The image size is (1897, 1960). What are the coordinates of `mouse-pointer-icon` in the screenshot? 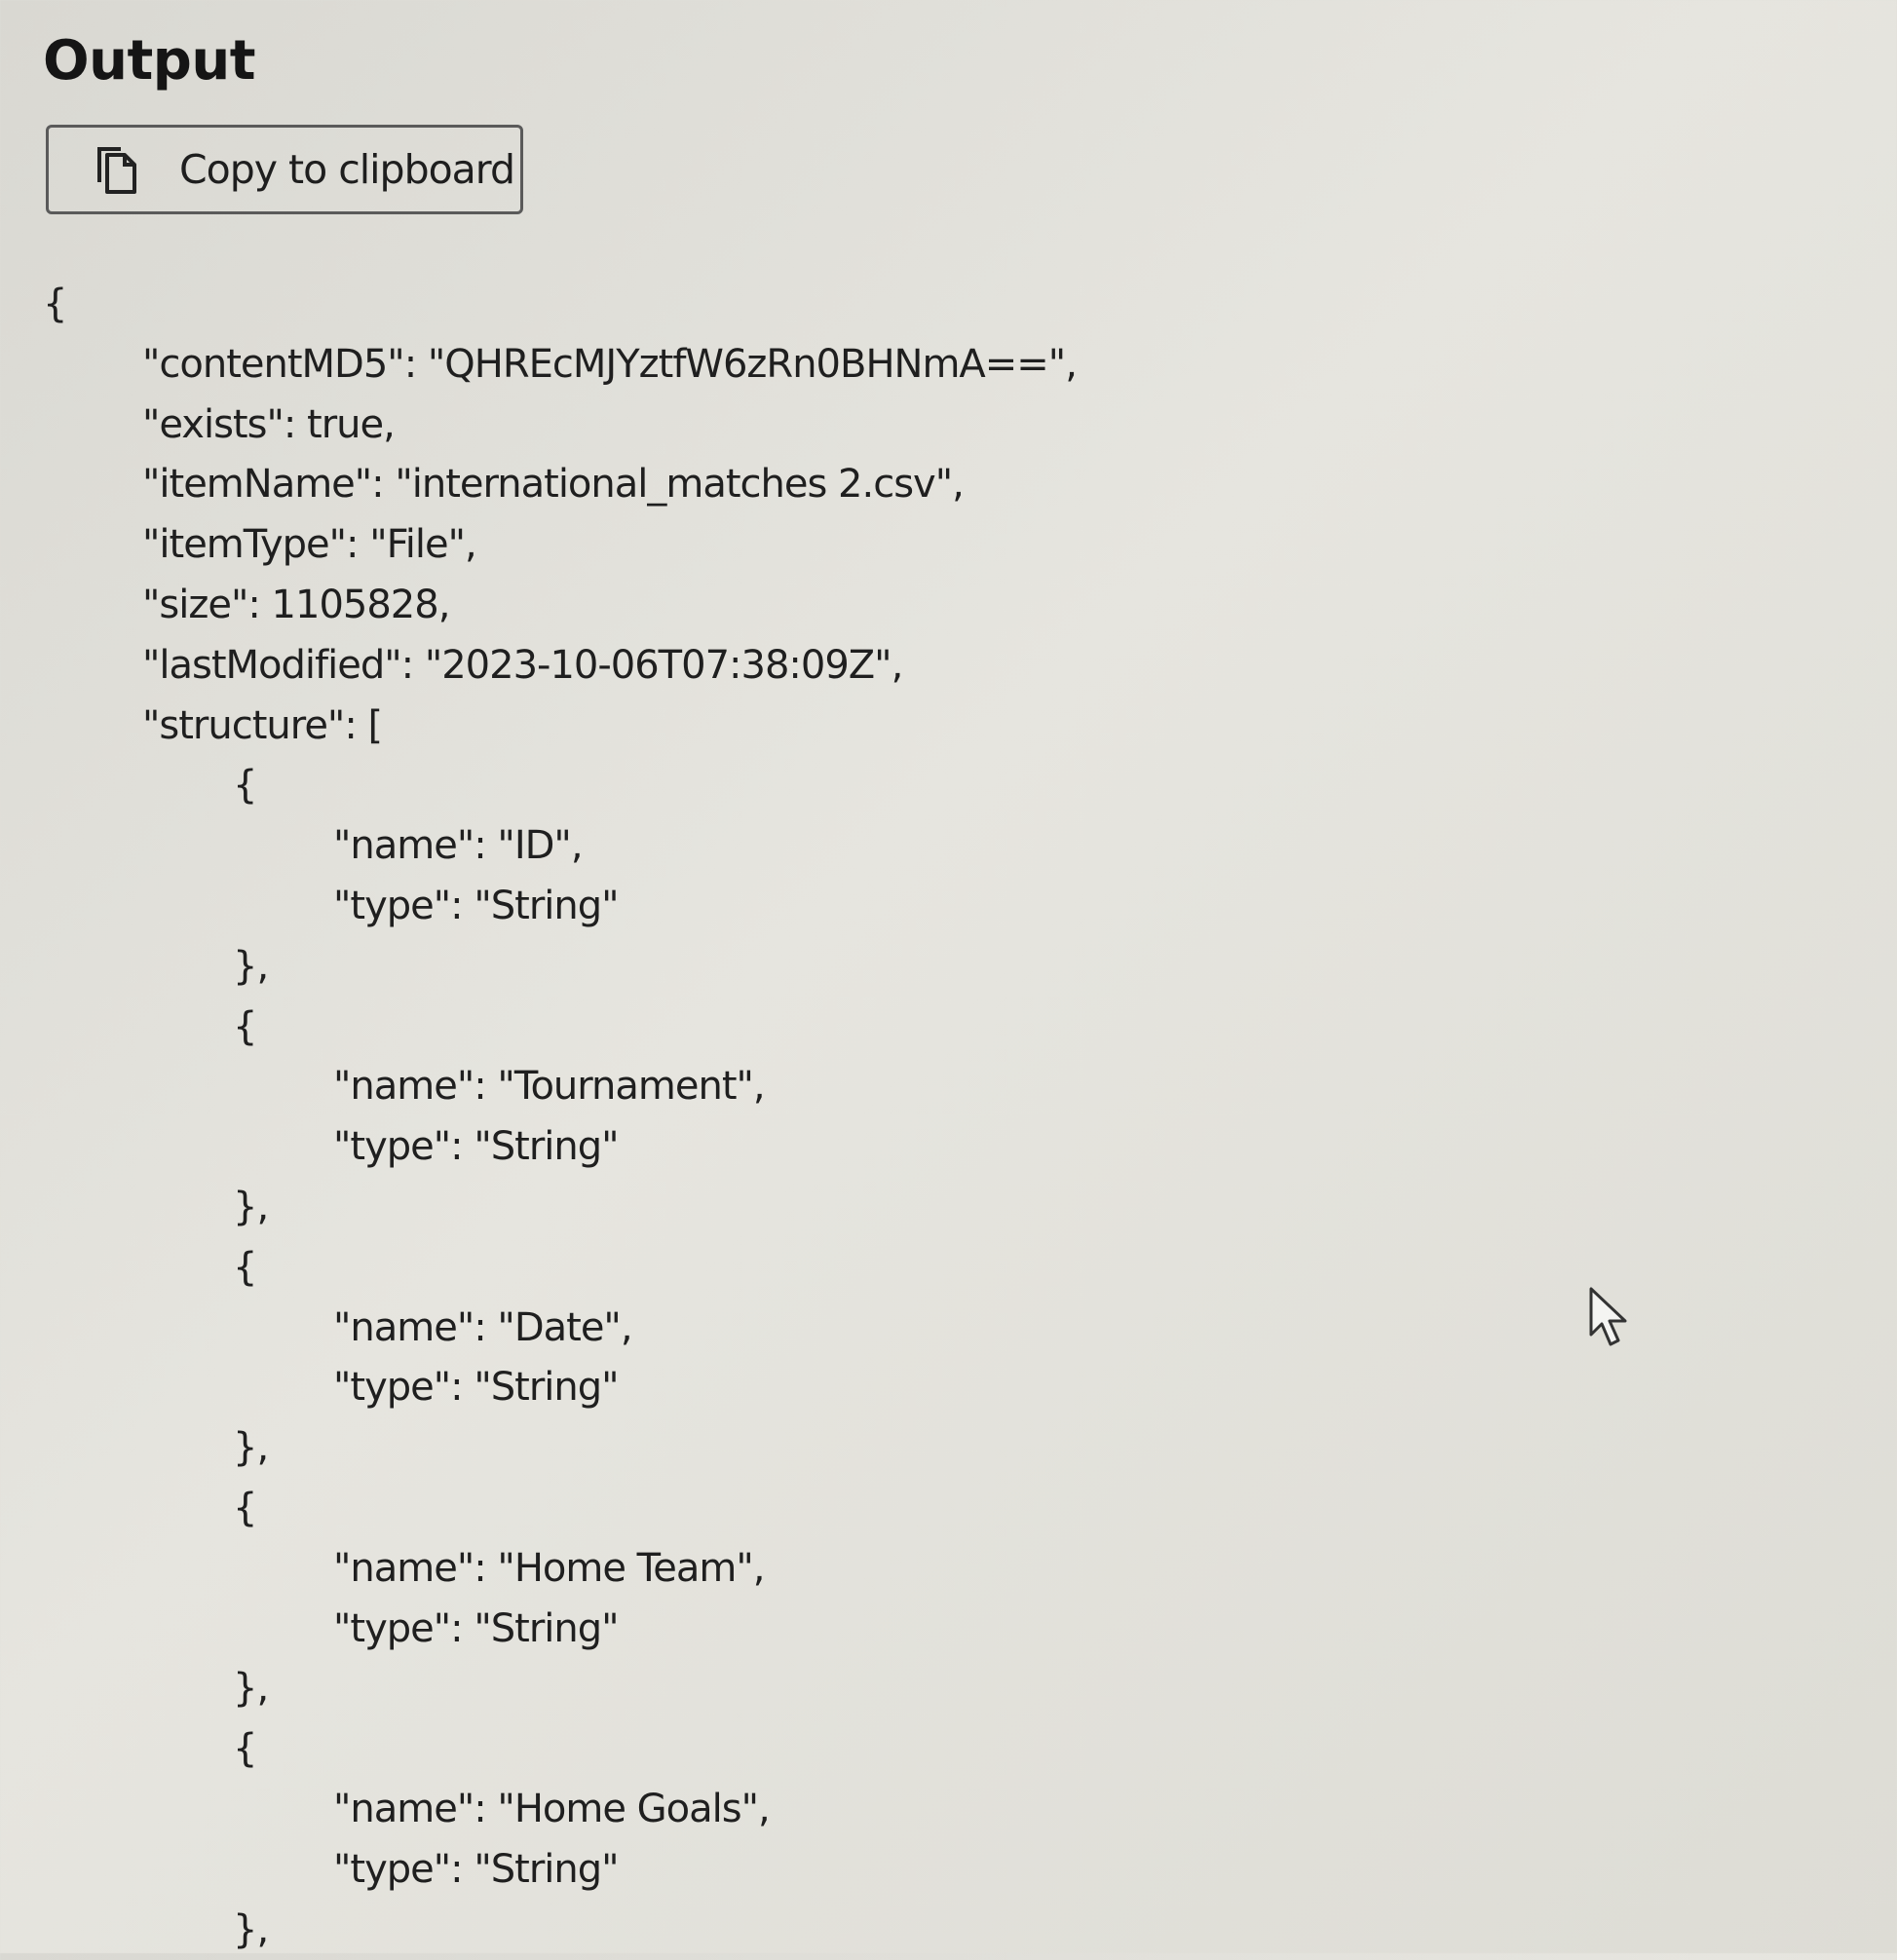 It's located at (1610, 1317).